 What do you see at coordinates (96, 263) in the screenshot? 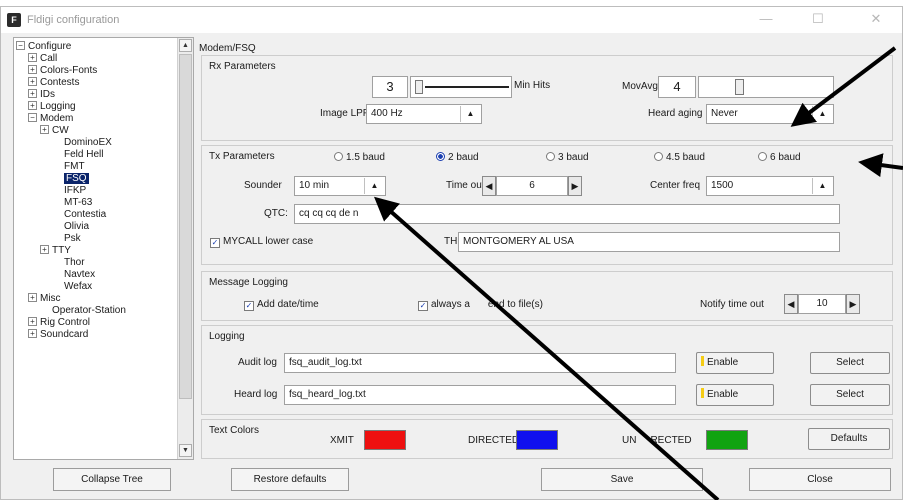
I see `tree-item-thor: Thor` at bounding box center [96, 263].